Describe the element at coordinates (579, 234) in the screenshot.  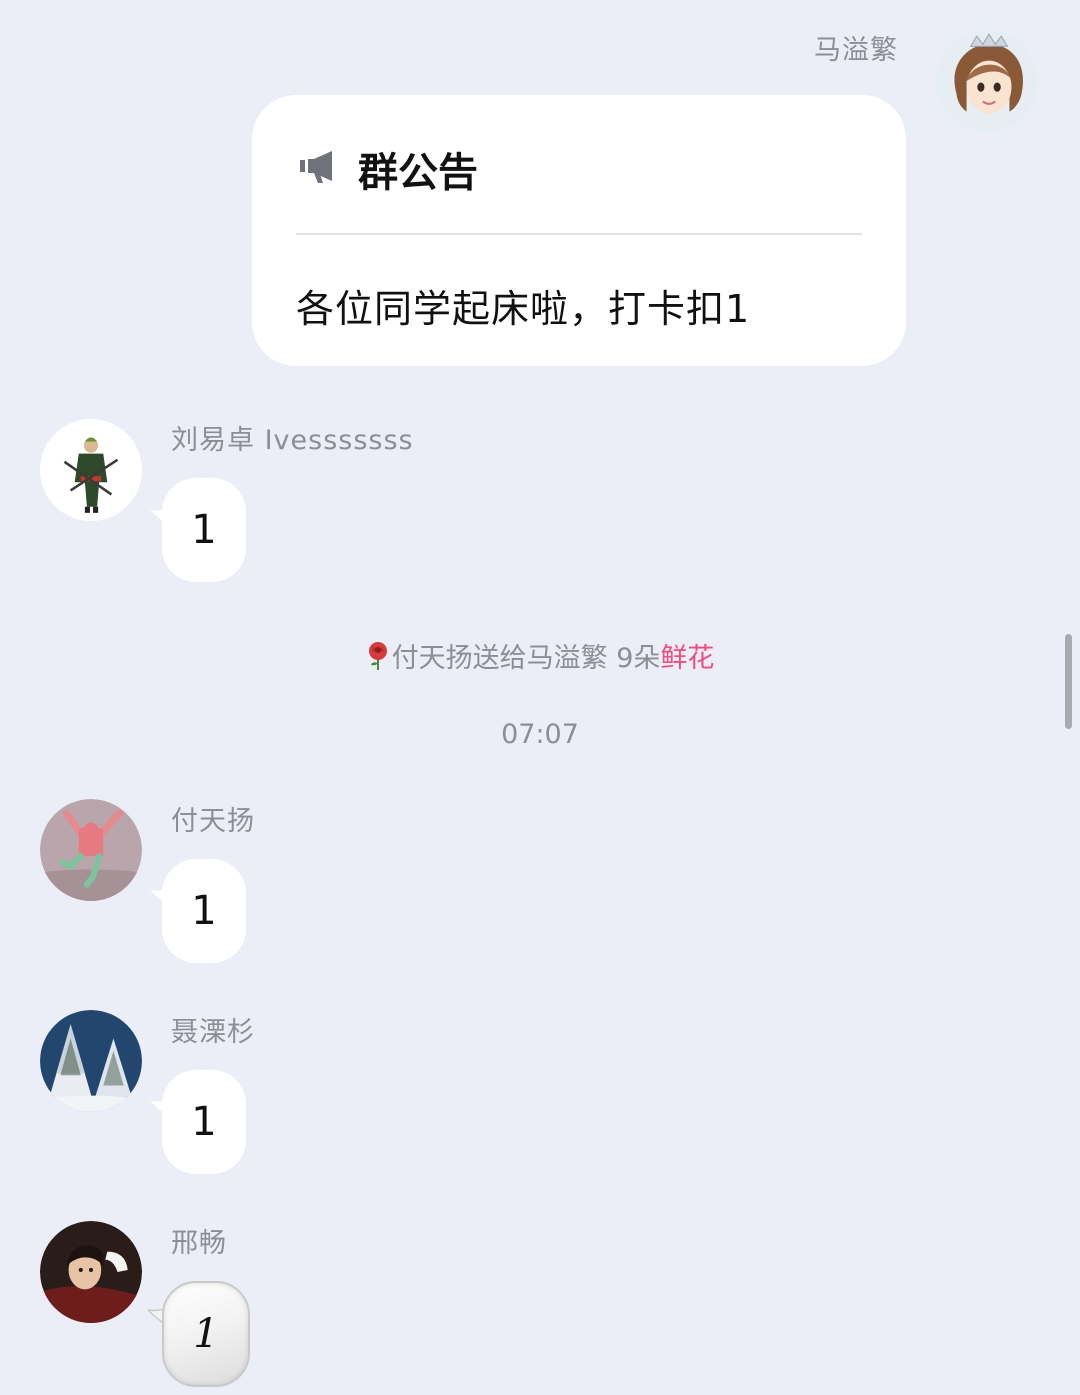
I see `announcement-divider` at that location.